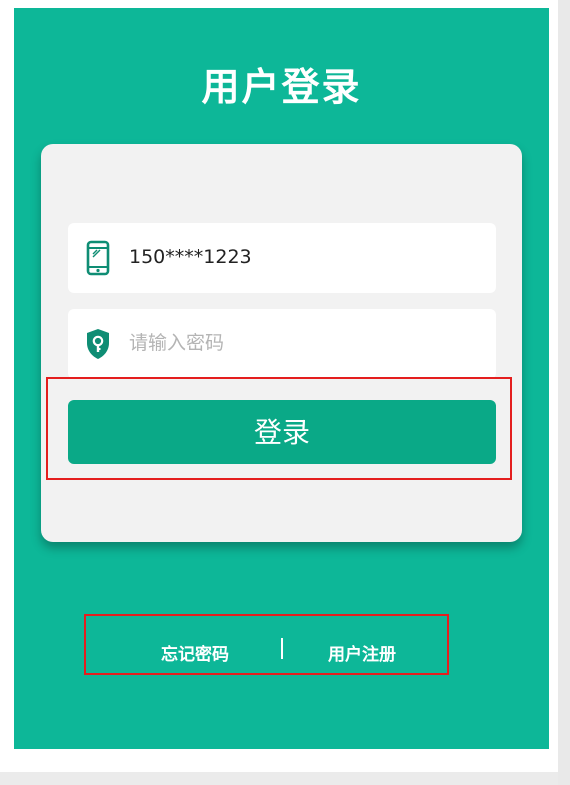 This screenshot has height=785, width=570. Describe the element at coordinates (282, 432) in the screenshot. I see `login-button: 登录` at that location.